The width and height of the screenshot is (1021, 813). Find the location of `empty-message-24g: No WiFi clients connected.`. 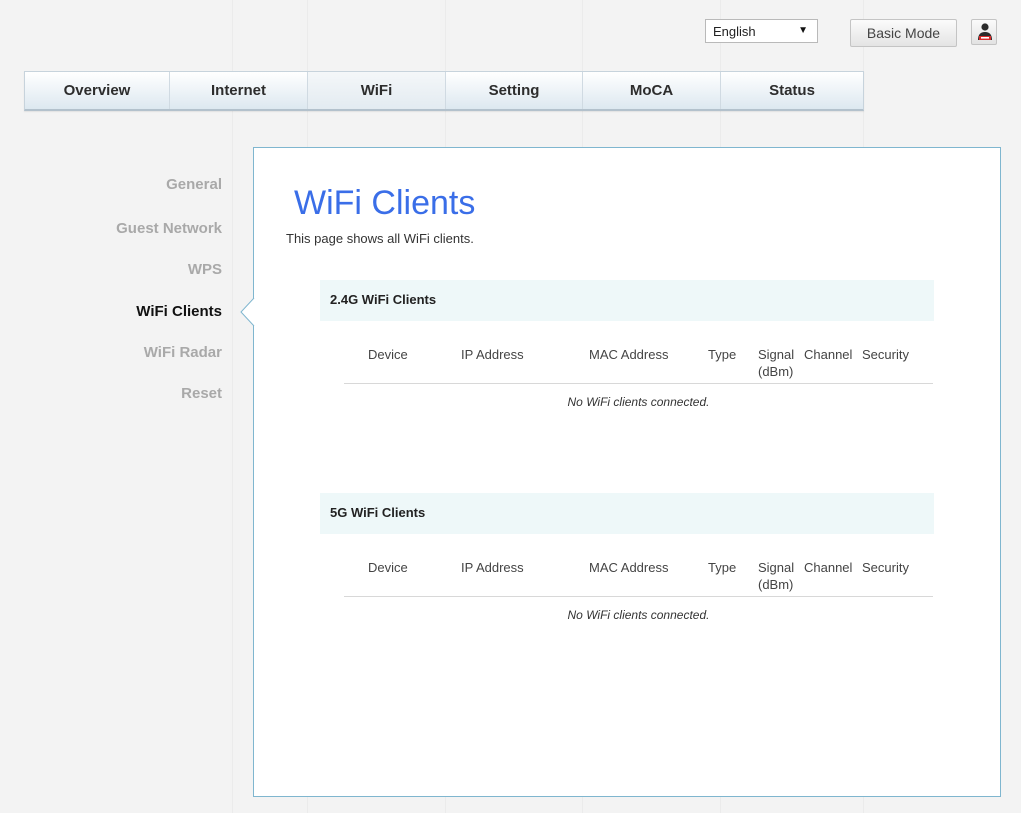

empty-message-24g: No WiFi clients connected. is located at coordinates (638, 402).